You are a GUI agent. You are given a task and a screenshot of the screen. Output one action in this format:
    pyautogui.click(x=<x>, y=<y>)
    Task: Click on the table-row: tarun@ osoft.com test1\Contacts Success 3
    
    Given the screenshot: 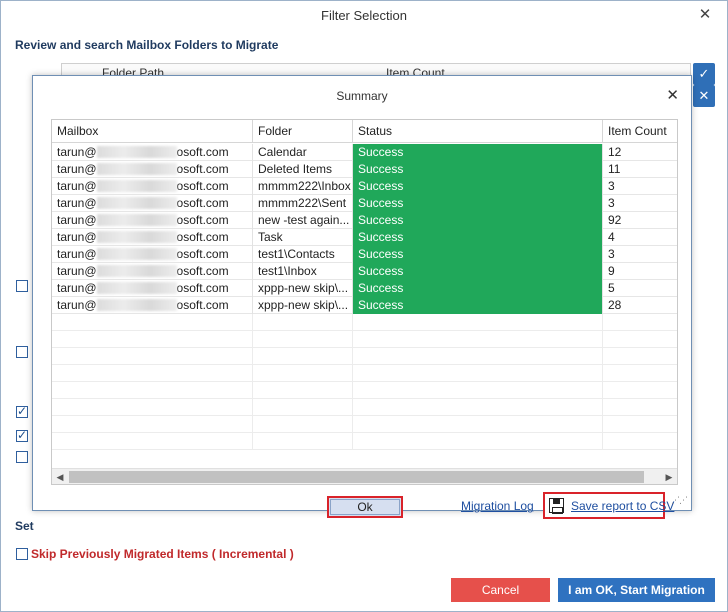 What is the action you would take?
    pyautogui.click(x=364, y=254)
    